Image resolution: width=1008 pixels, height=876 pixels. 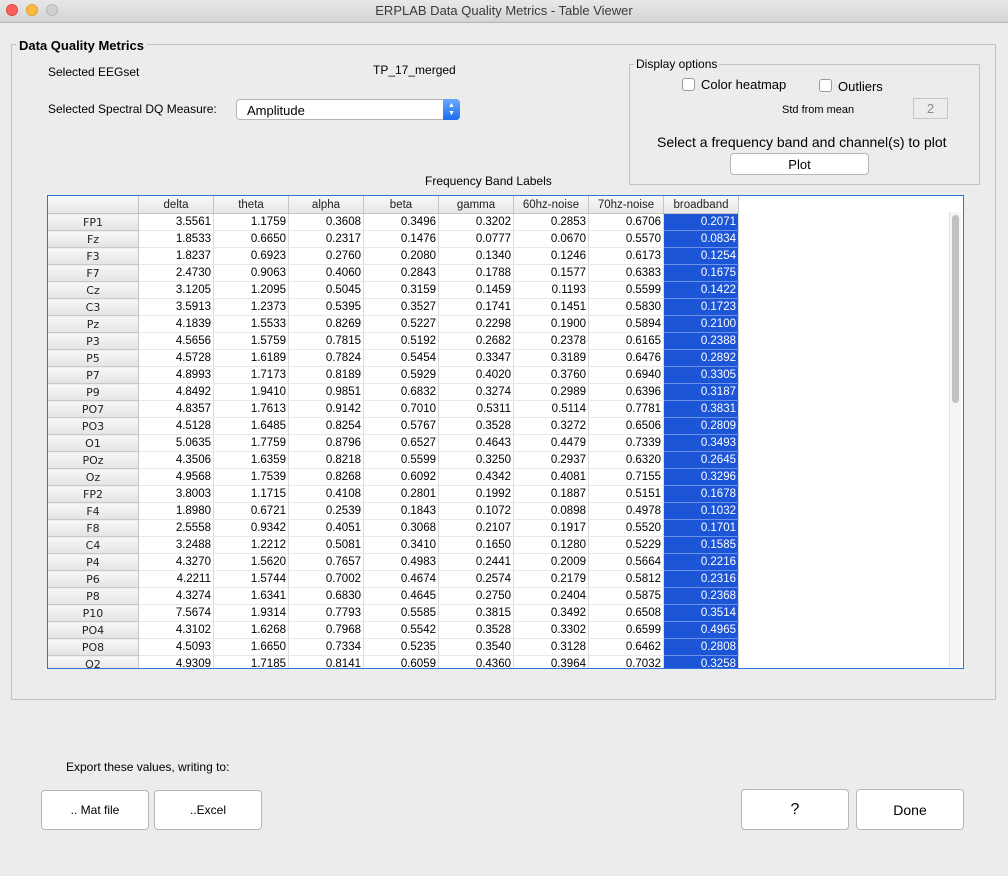 I want to click on table-cell: 4.8492, so click(x=176, y=392).